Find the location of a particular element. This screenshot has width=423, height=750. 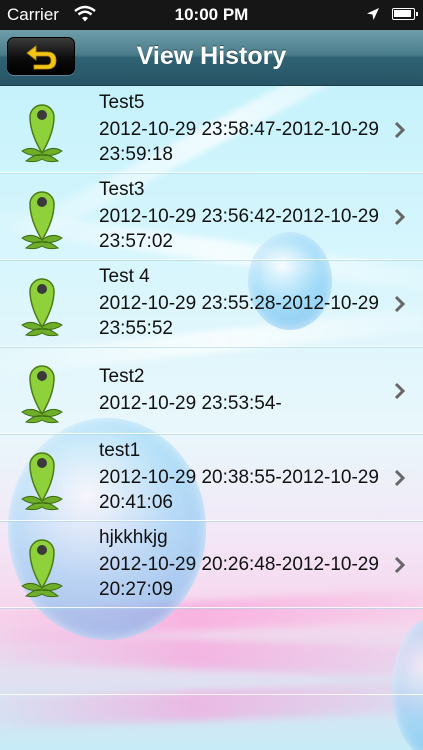

status-bar: Carrier 10:00 PM is located at coordinates (211, 15).